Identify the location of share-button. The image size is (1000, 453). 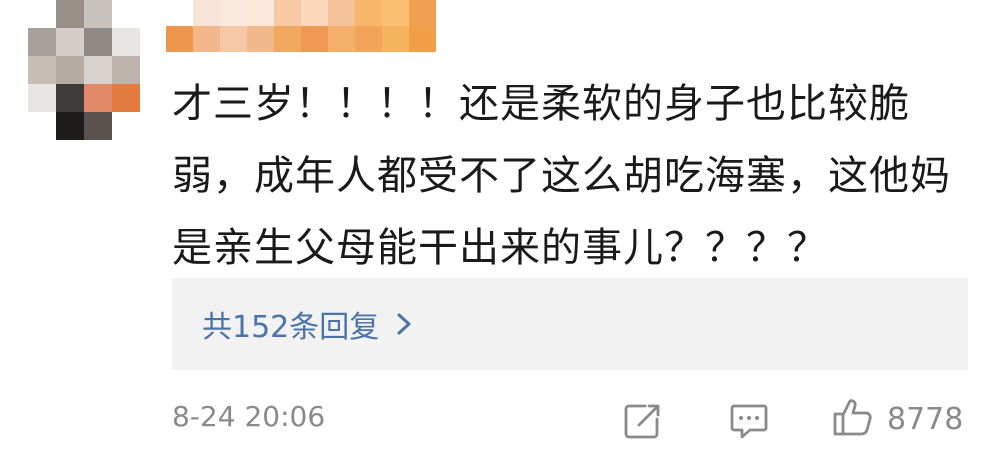
(642, 421).